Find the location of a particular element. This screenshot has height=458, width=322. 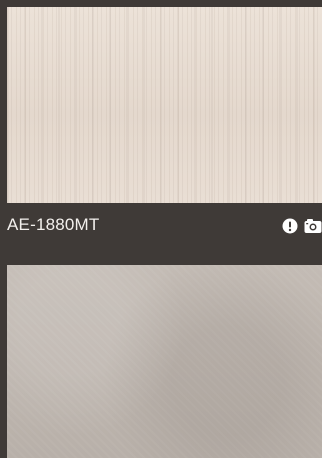

camera-icon is located at coordinates (313, 226).